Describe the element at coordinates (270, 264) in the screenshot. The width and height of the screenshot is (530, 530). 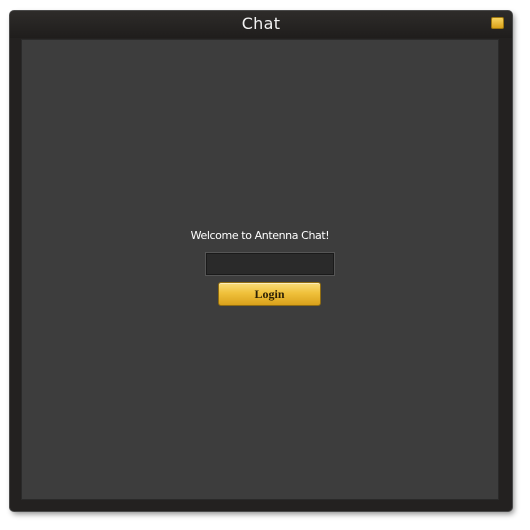
I see `username-input` at that location.